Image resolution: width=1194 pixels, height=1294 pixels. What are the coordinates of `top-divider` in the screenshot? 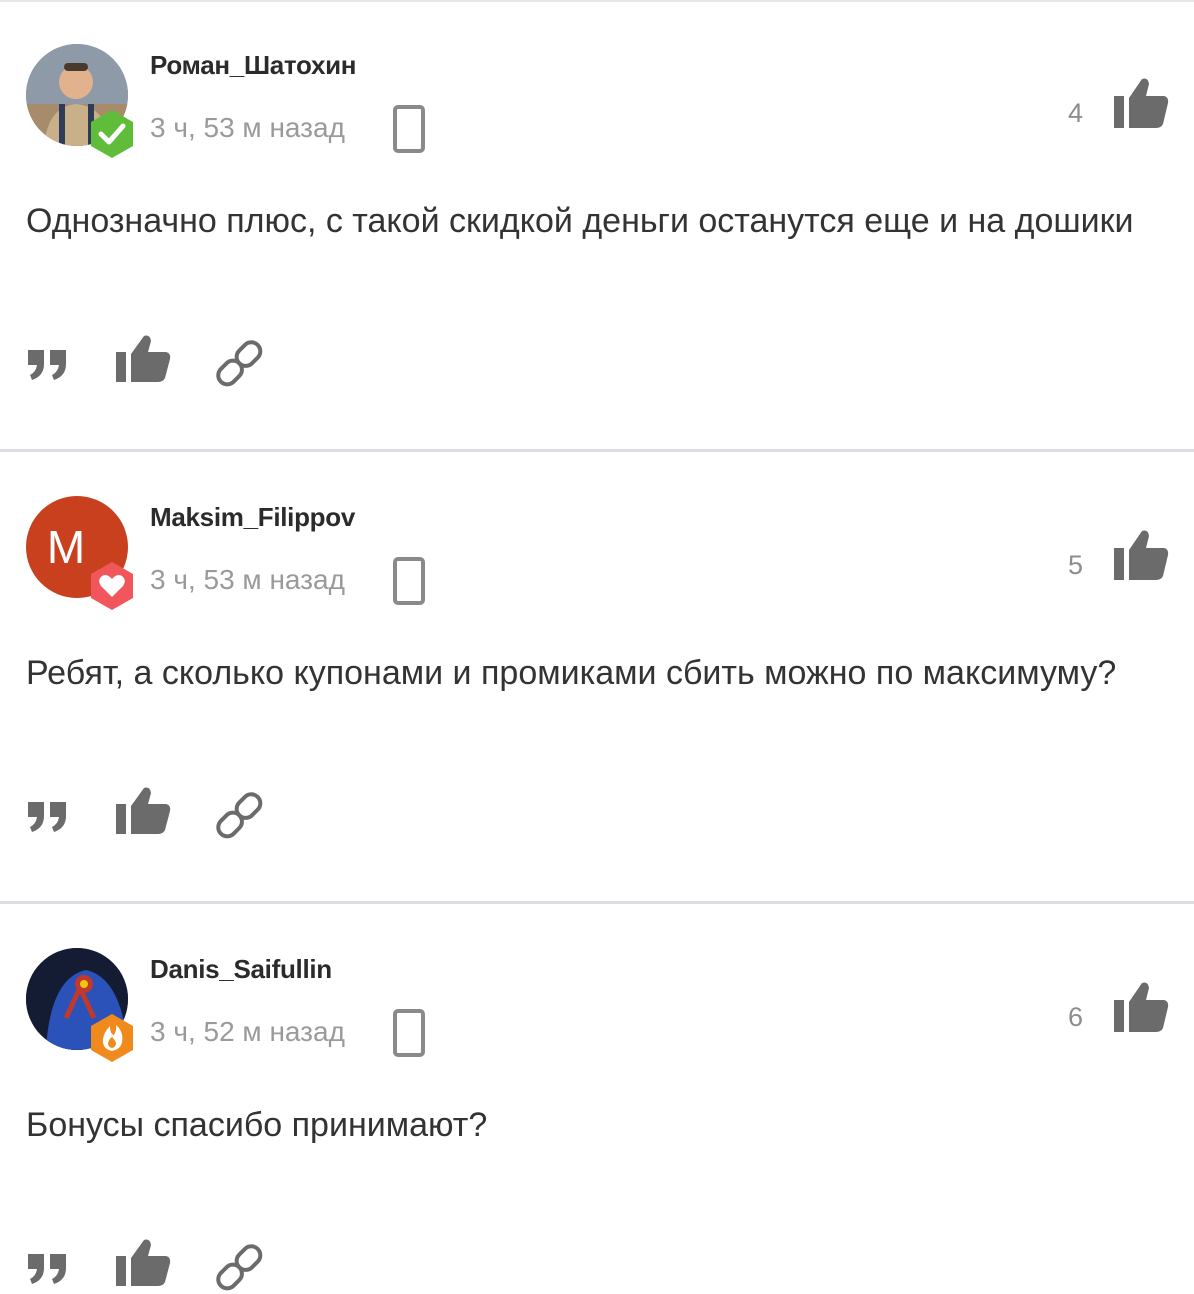 It's located at (597, 1).